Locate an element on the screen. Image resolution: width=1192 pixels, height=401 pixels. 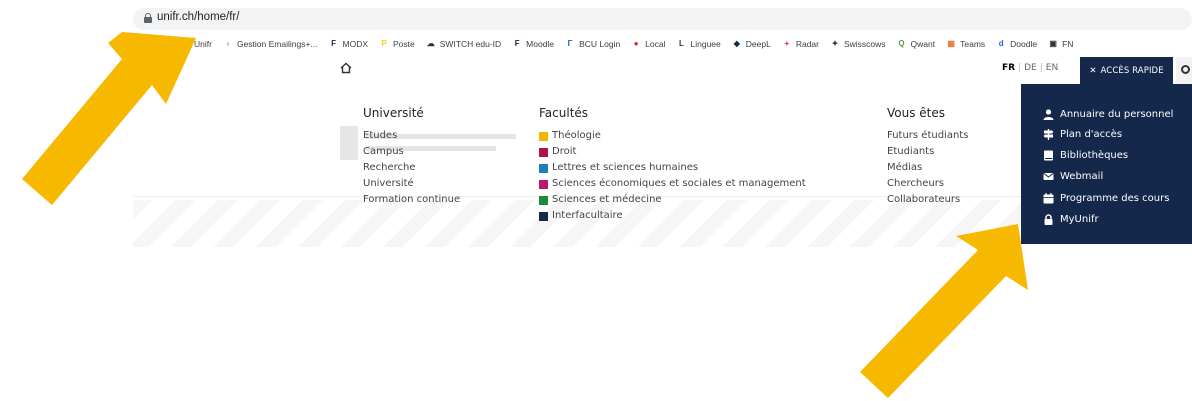
lang-fr: FR is located at coordinates (1008, 68).